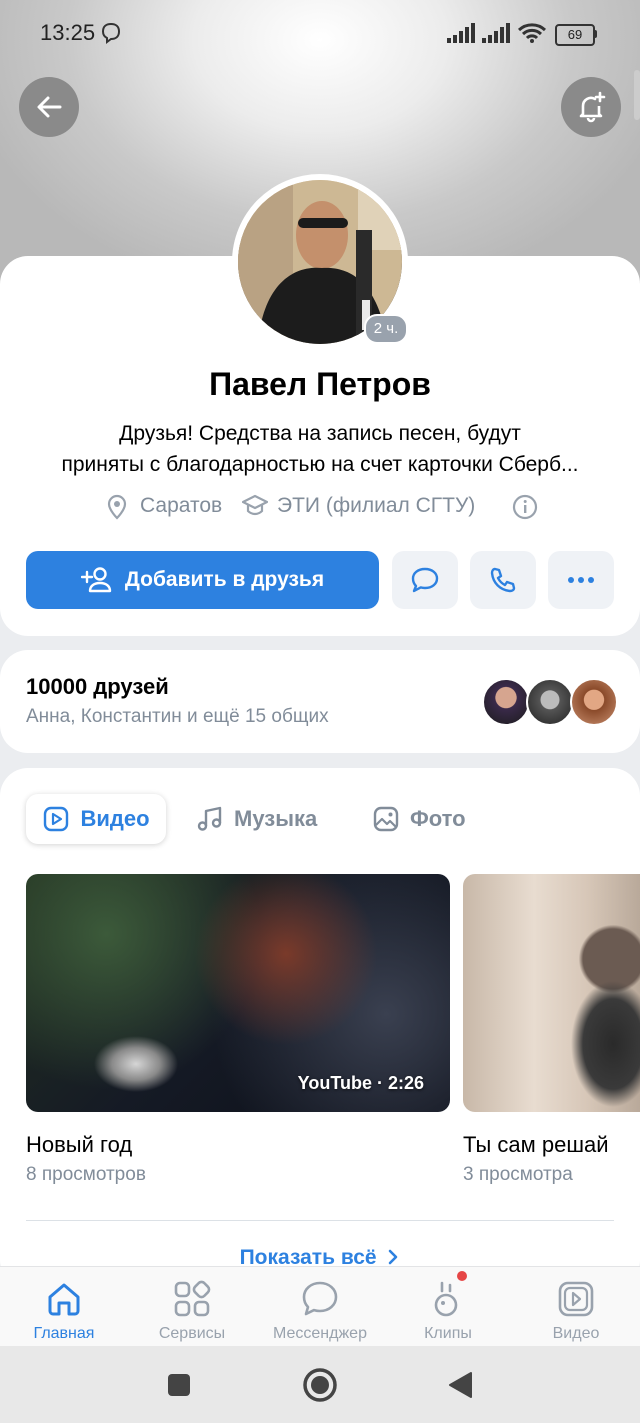  What do you see at coordinates (518, 1174) in the screenshot?
I see `video-views: 3 просмотра` at bounding box center [518, 1174].